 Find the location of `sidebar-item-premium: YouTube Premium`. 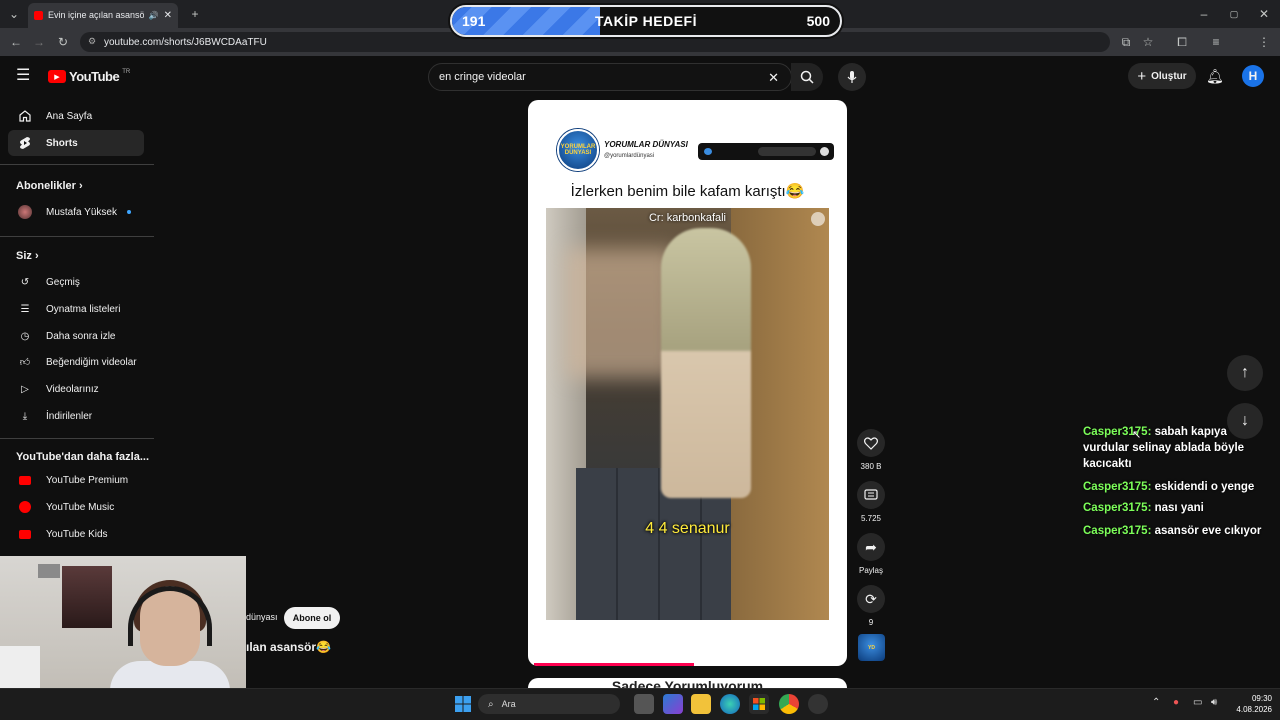

sidebar-item-premium: YouTube Premium is located at coordinates (76, 480).